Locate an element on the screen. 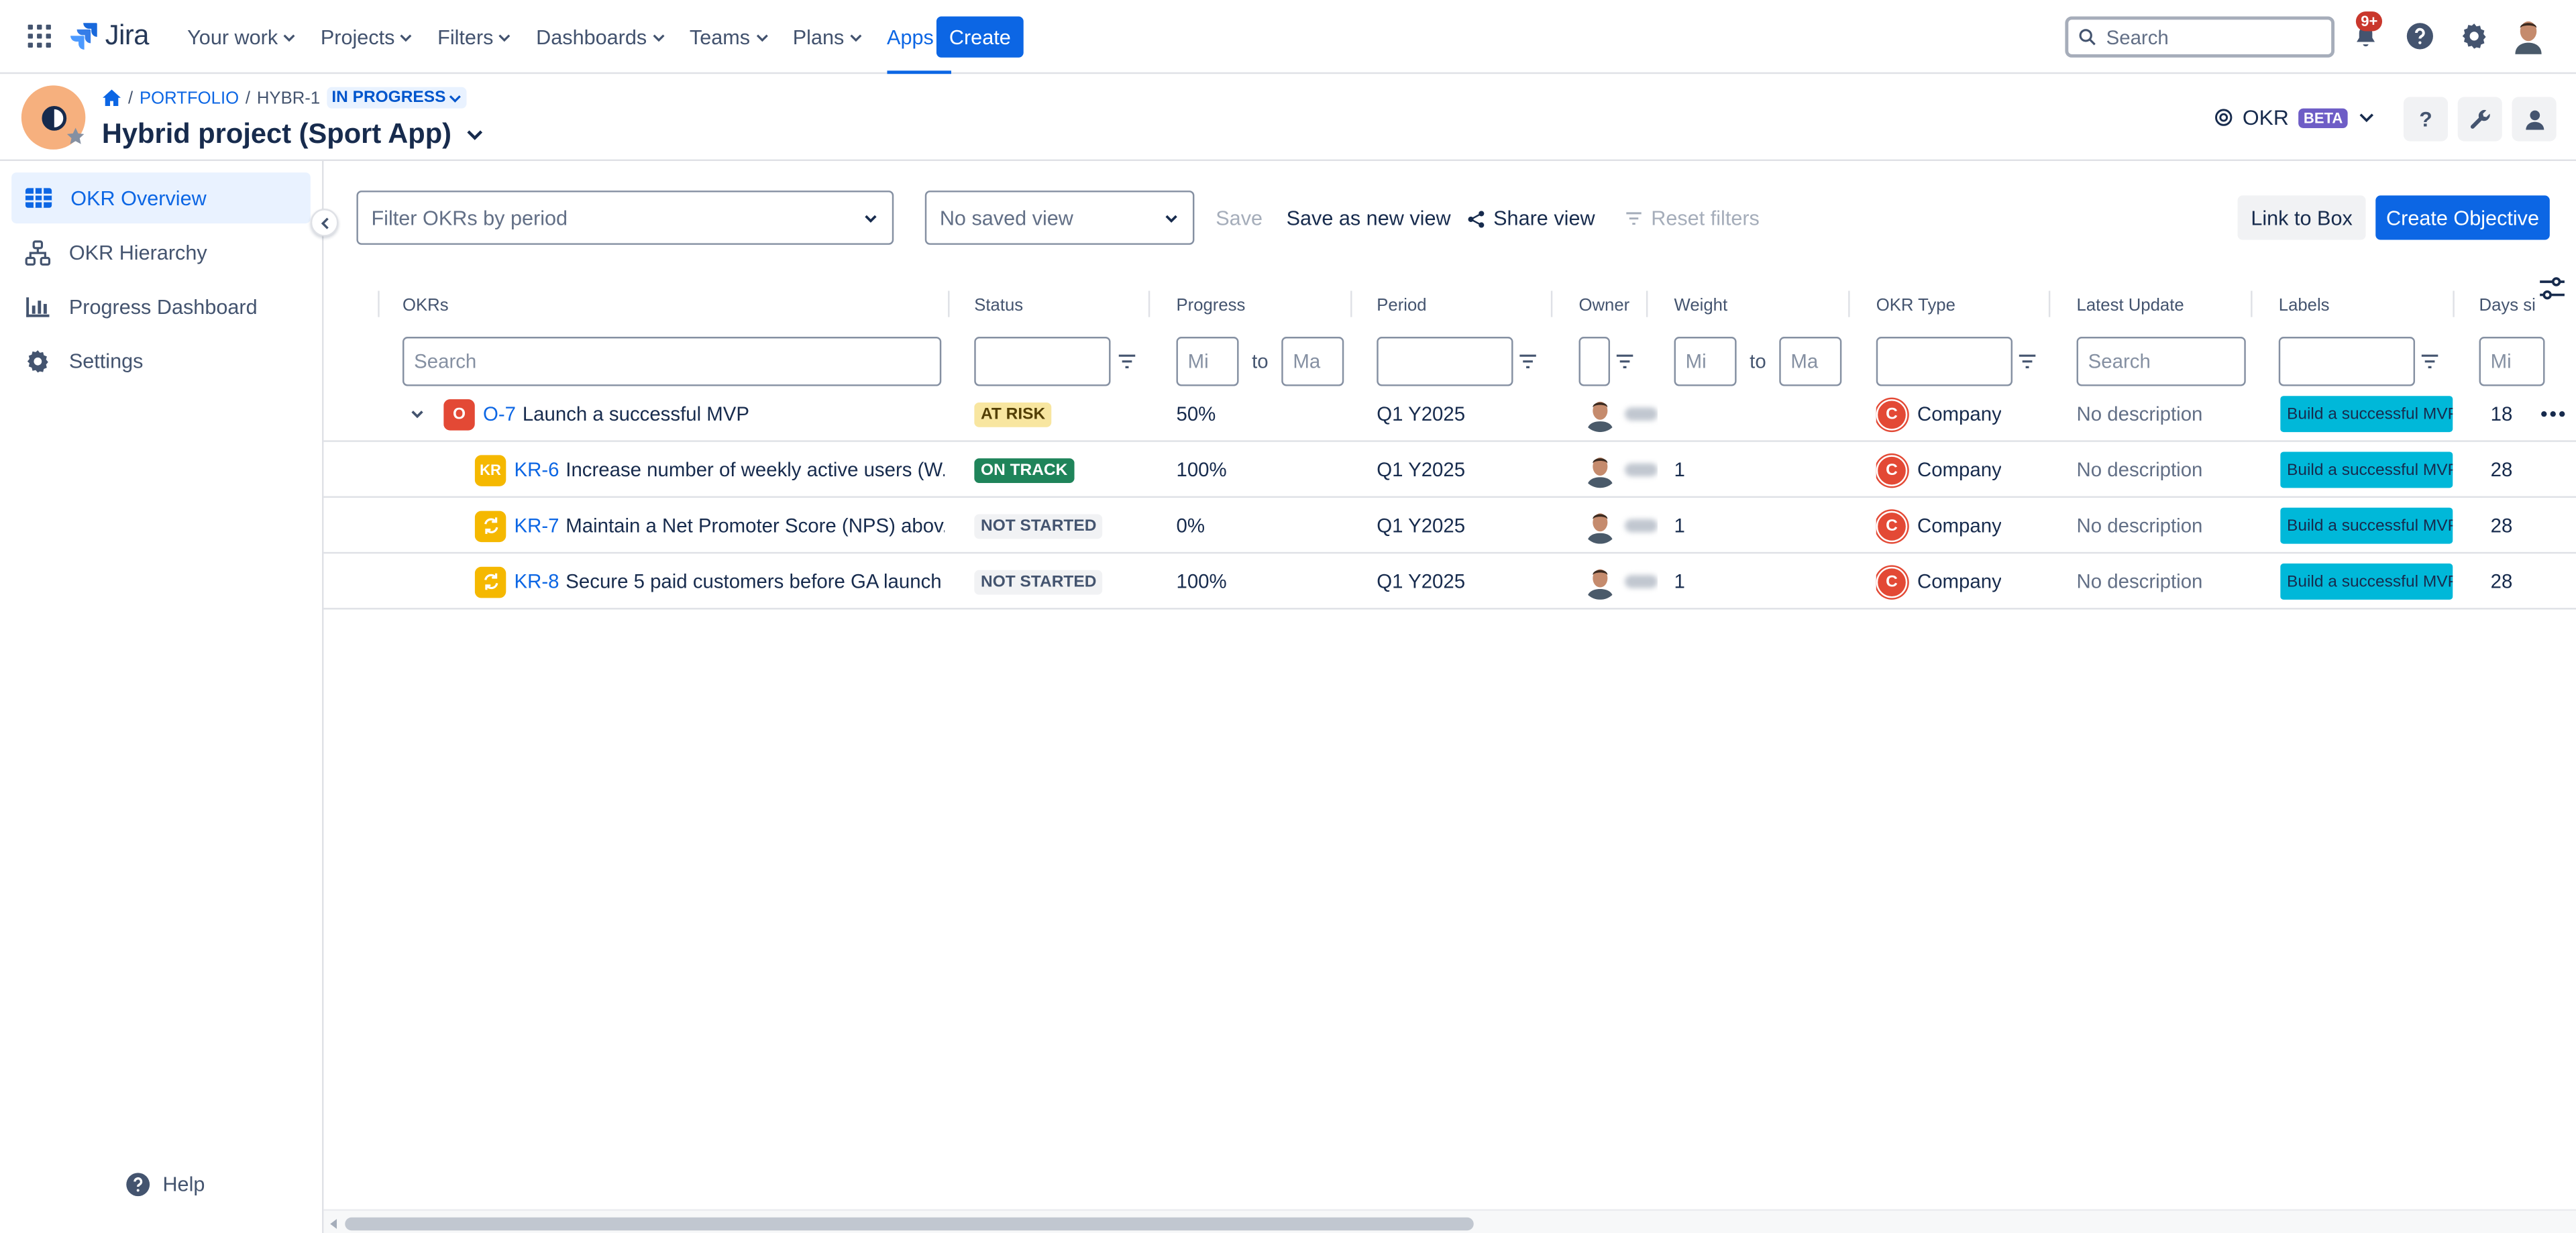  weight-min-input: Mi is located at coordinates (1705, 362).